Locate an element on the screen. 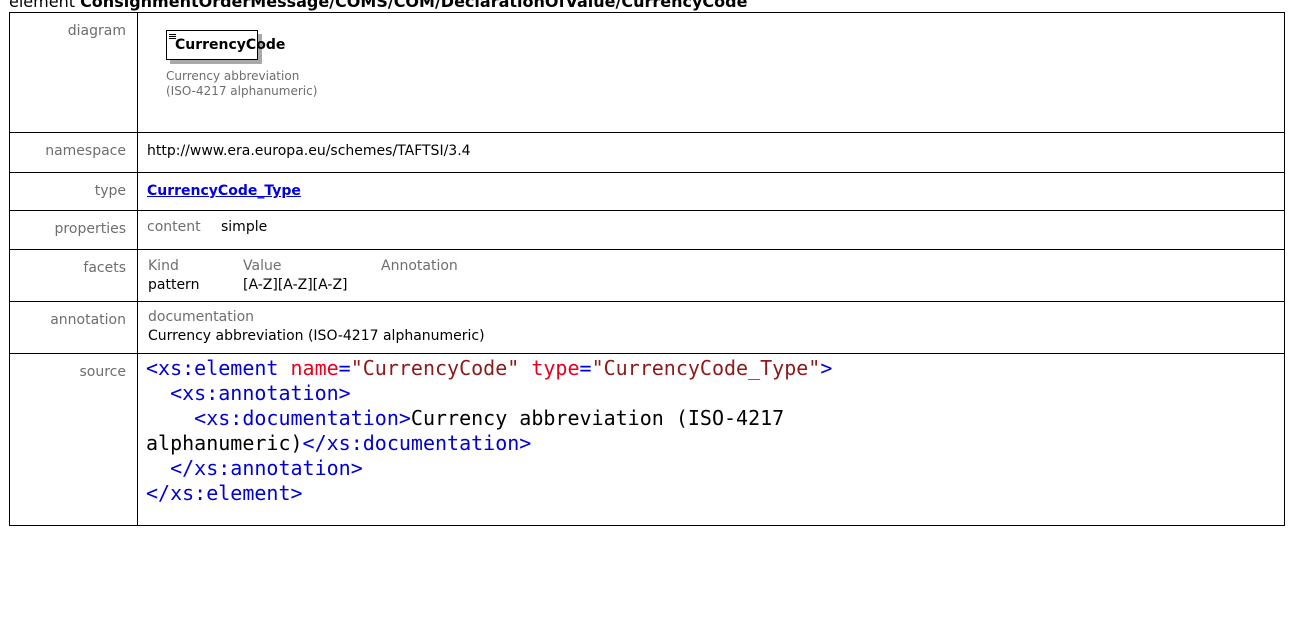 The width and height of the screenshot is (1289, 625). src-l3-open: <xs:documentation> is located at coordinates (302, 418).